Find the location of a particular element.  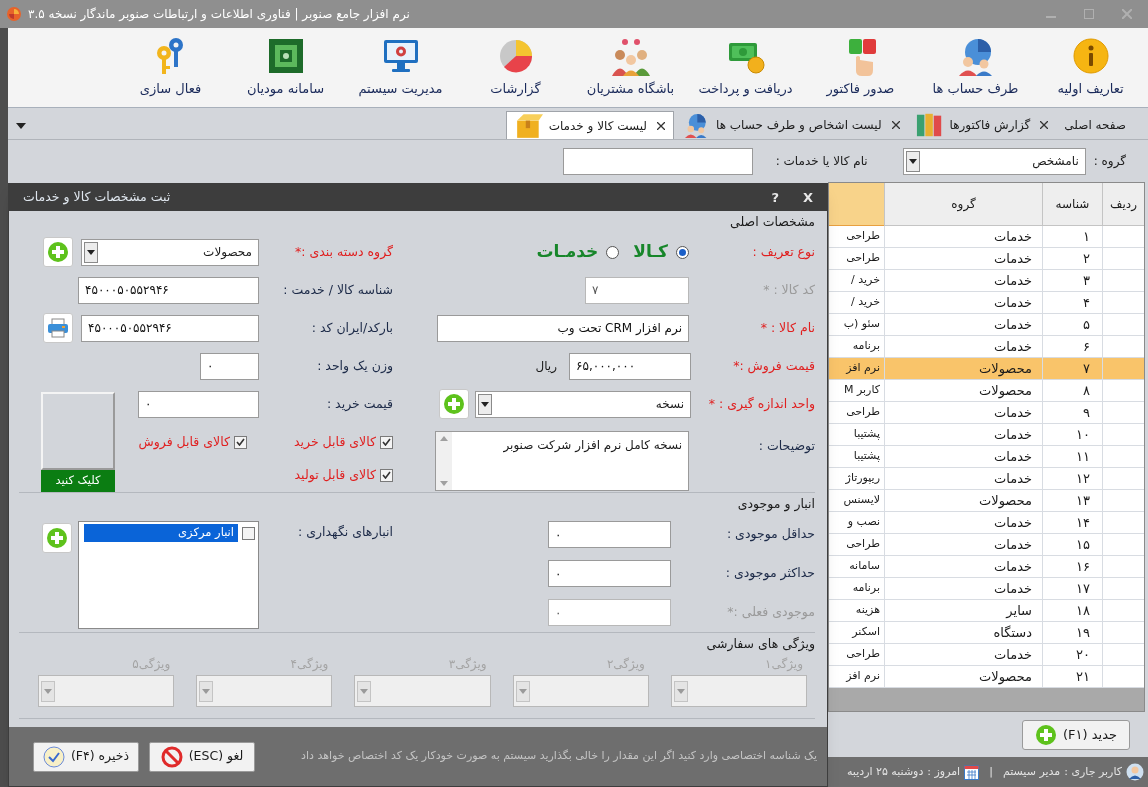

combo-box: محصولات is located at coordinates (170, 252).